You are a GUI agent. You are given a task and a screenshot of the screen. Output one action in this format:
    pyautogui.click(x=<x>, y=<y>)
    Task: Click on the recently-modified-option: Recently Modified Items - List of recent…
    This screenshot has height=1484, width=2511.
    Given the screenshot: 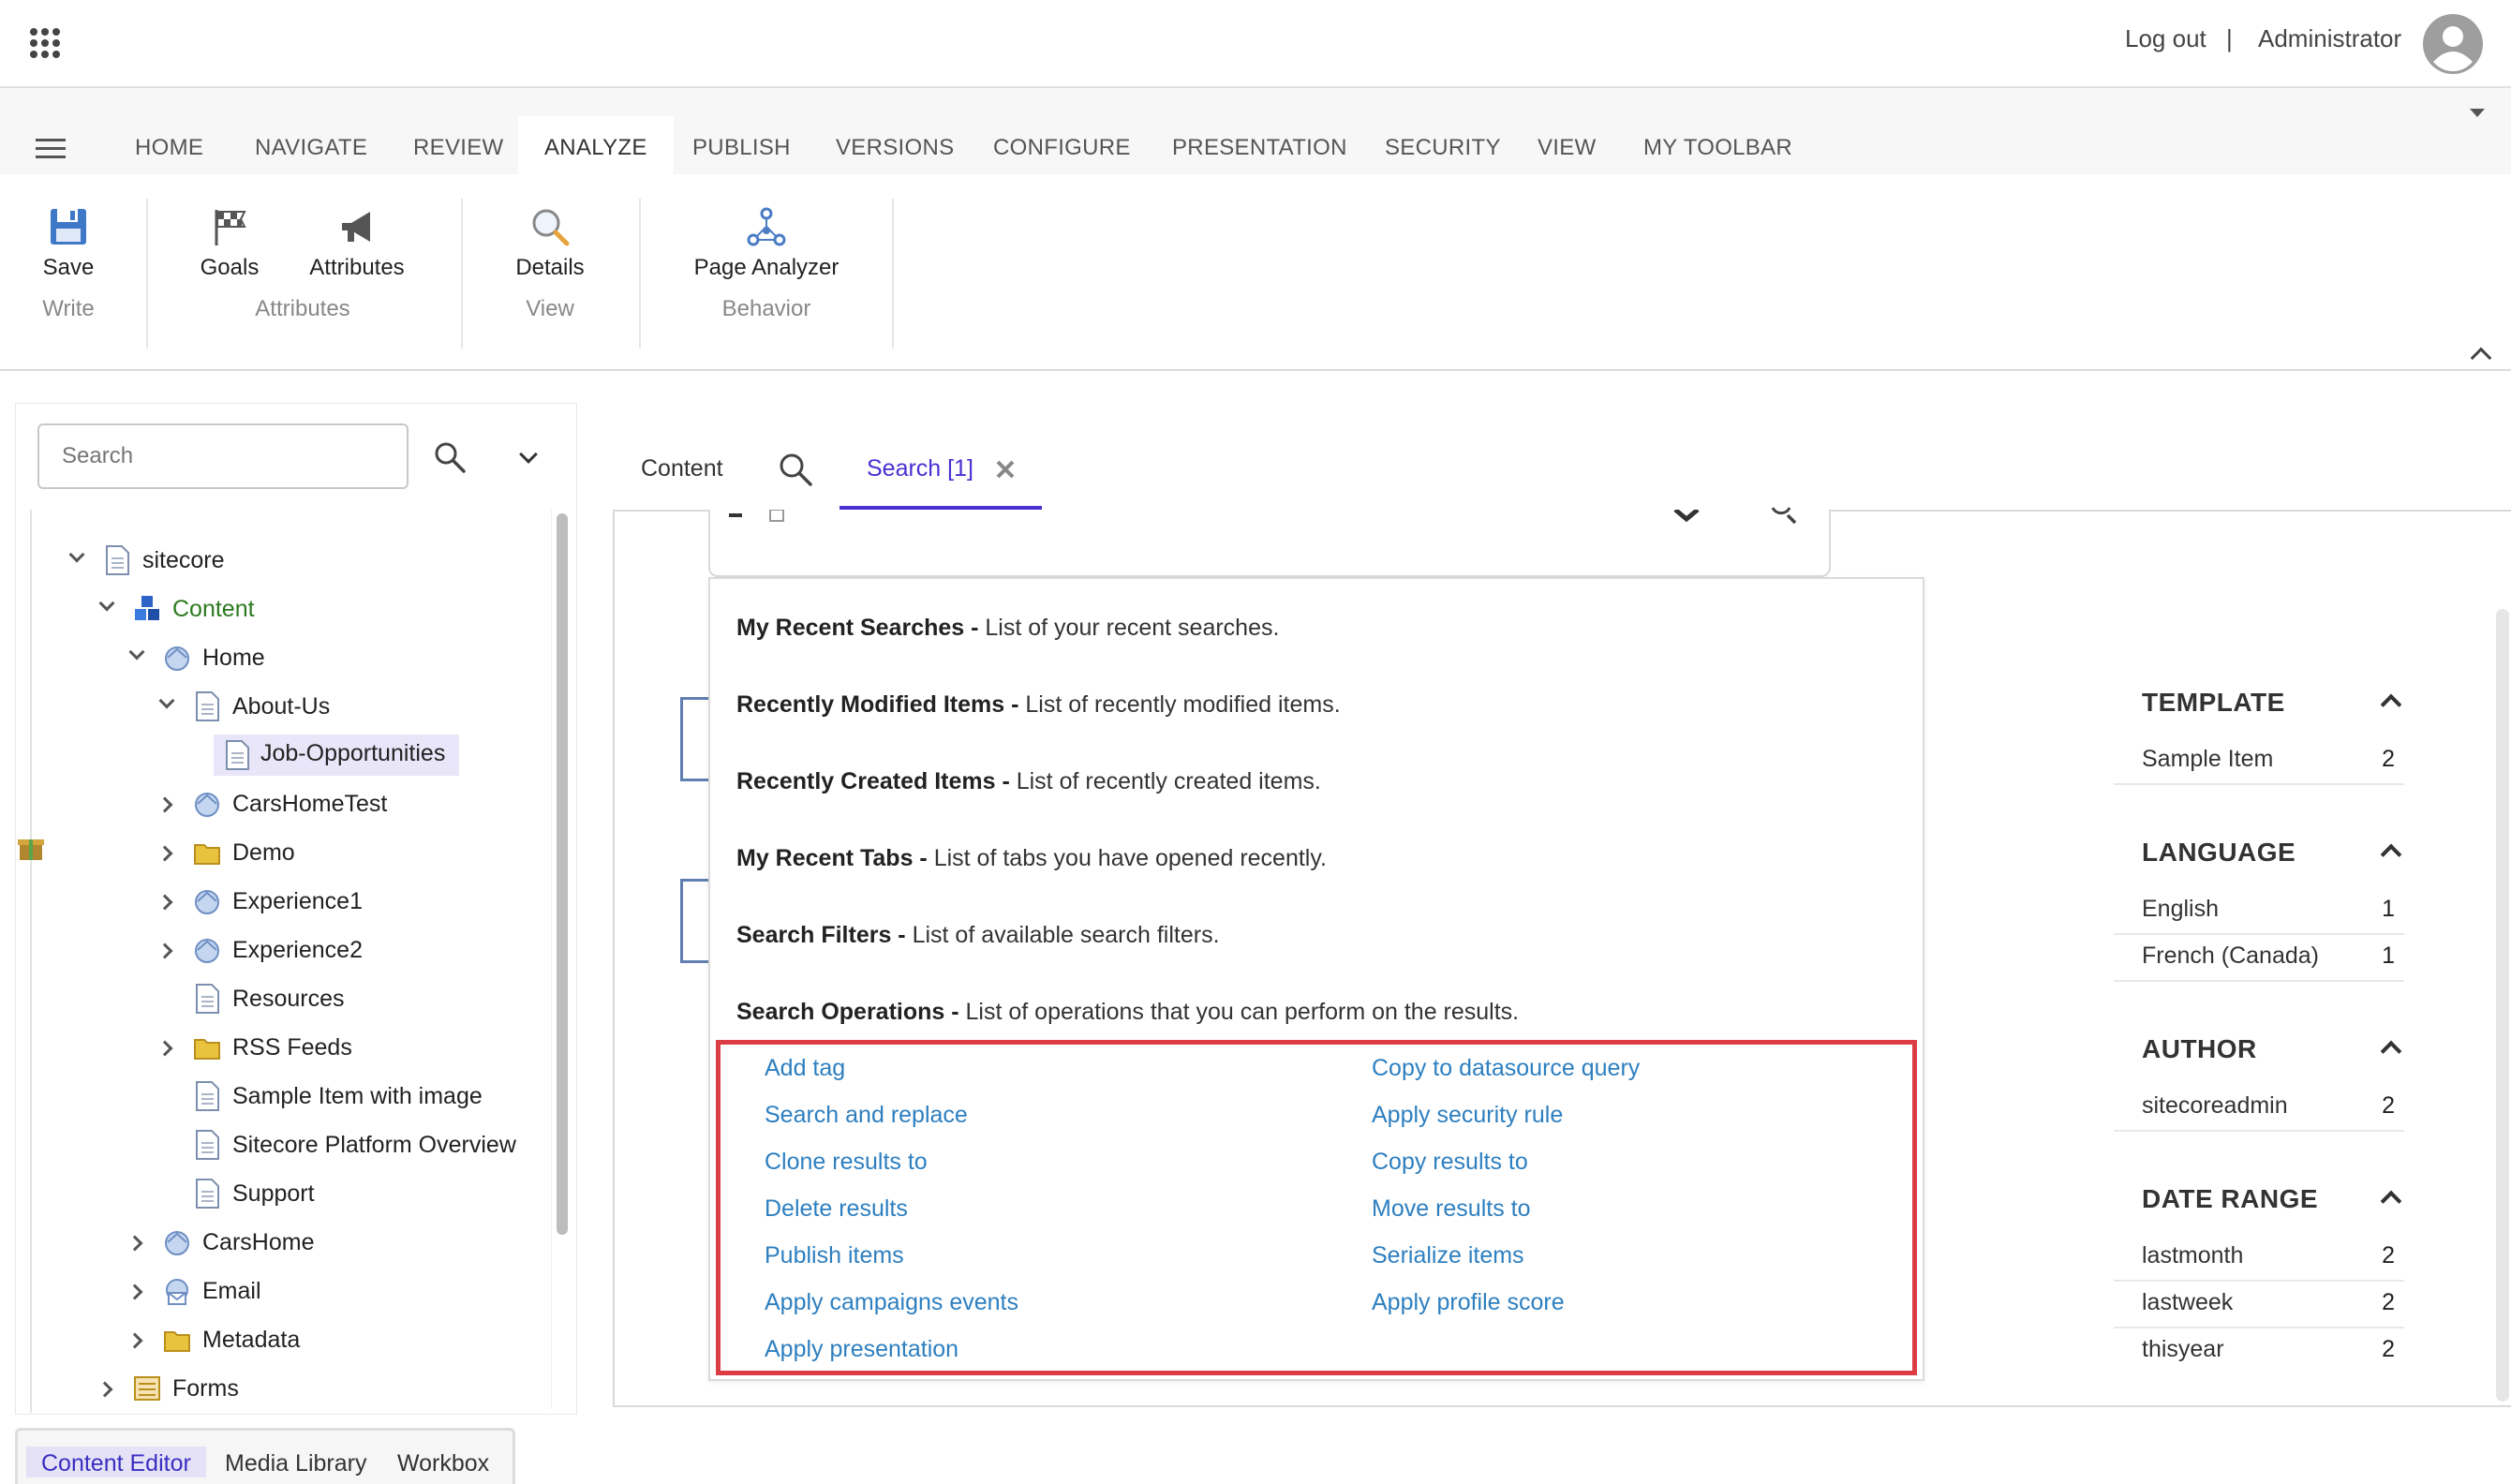 What is the action you would take?
    pyautogui.click(x=1038, y=705)
    